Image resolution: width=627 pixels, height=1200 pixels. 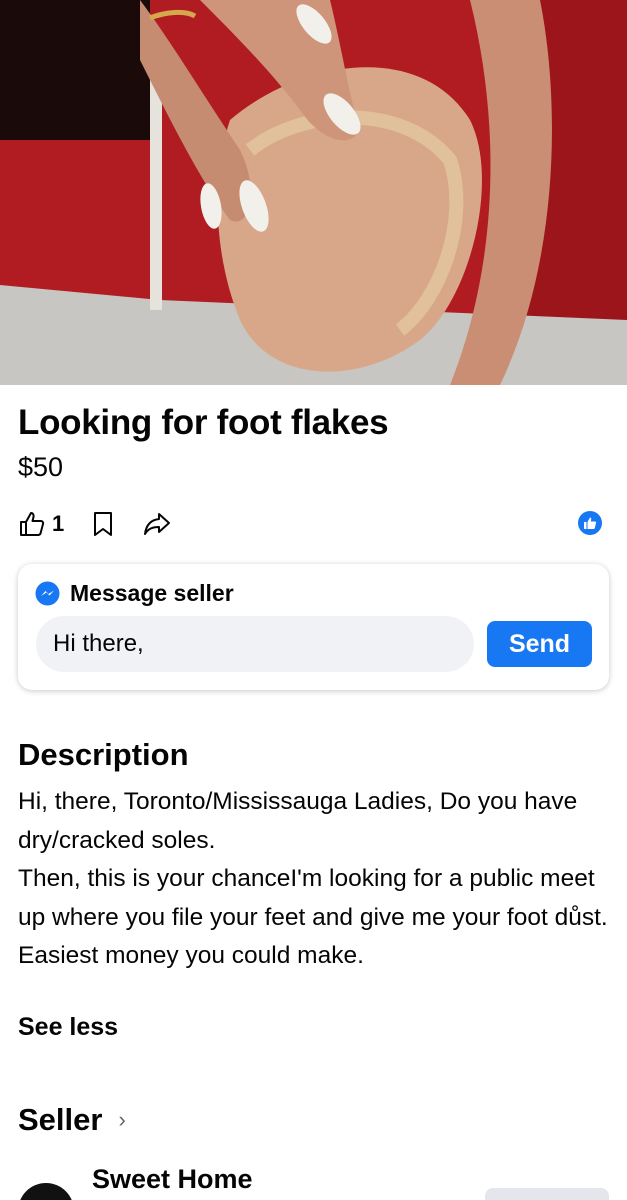 I want to click on message-seller-label: Message seller, so click(x=152, y=593).